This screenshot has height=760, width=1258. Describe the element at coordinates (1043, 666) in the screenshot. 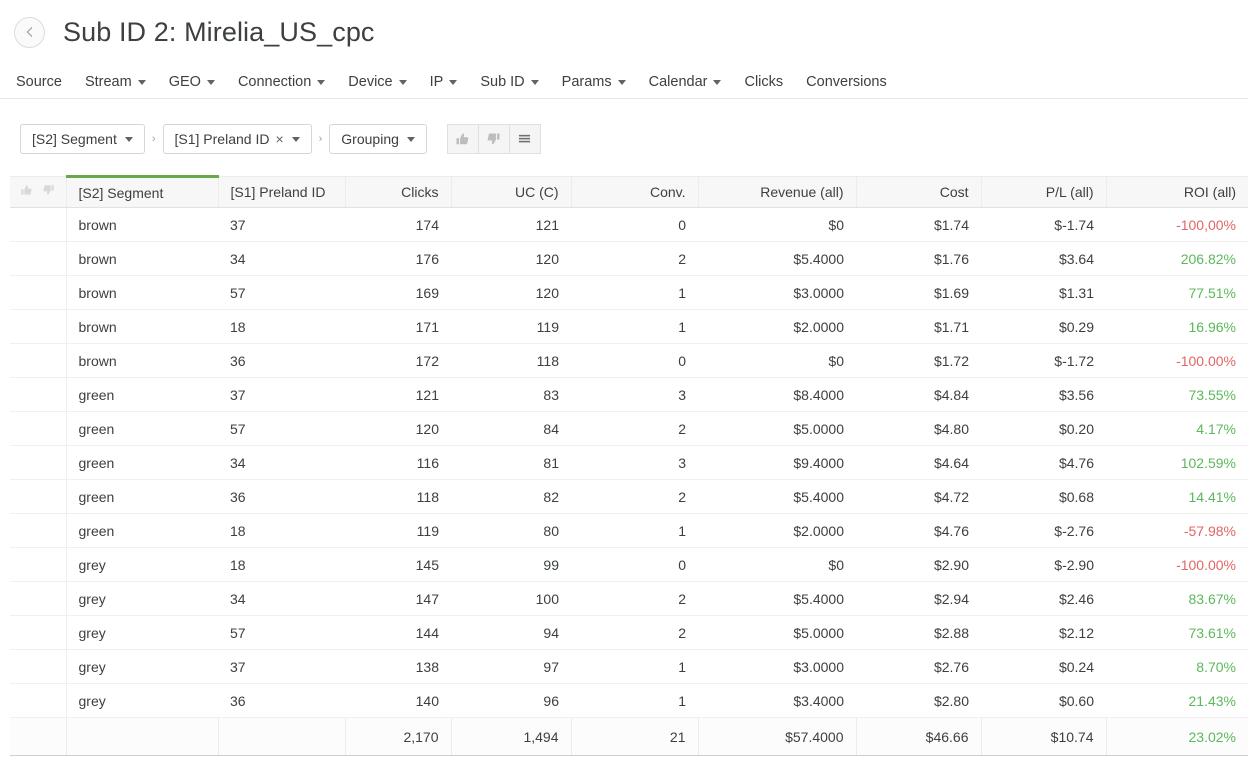

I see `row-cell-pl: $0.24` at that location.